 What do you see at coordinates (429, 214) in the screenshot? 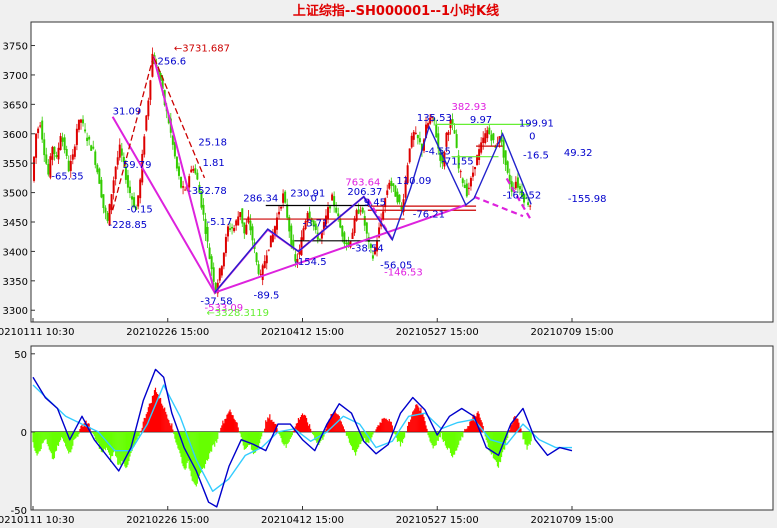
I see `annotation-label: -76.21` at bounding box center [429, 214].